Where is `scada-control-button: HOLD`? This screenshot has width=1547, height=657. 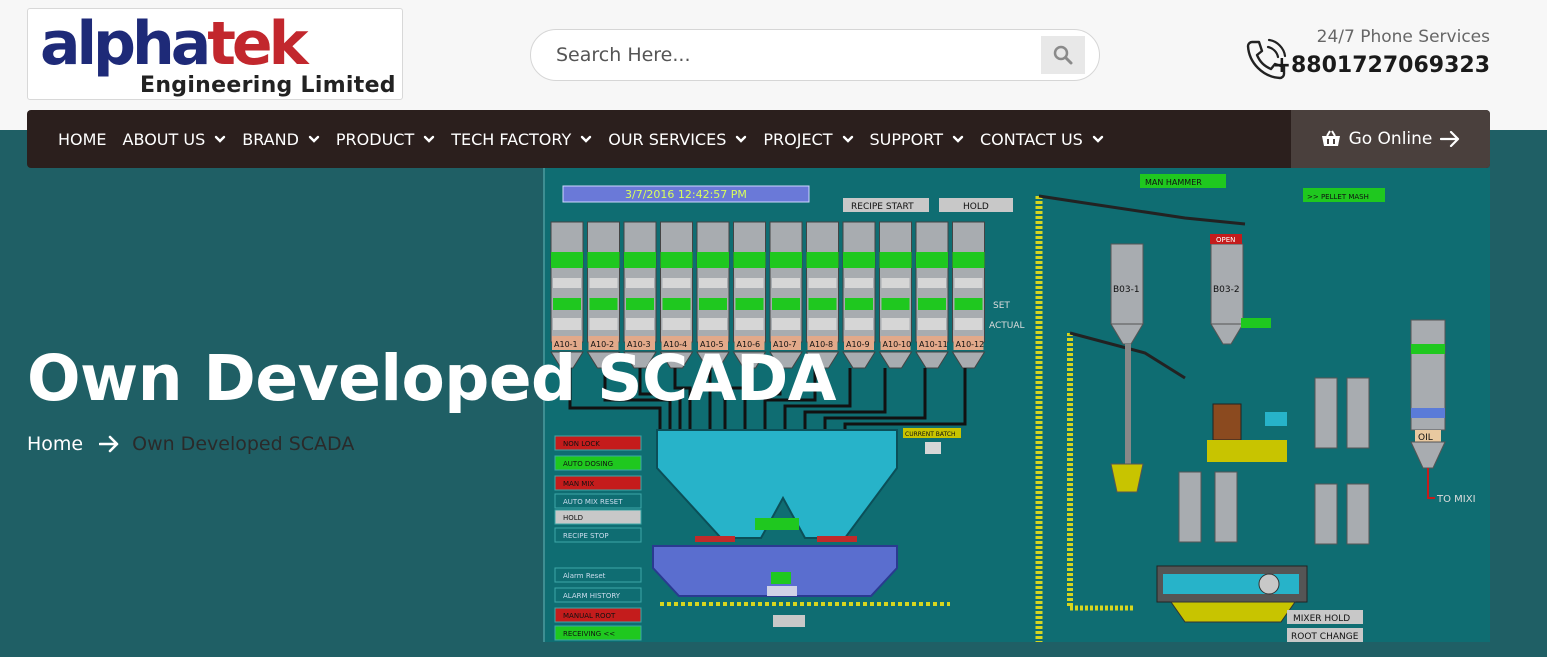 scada-control-button: HOLD is located at coordinates (598, 517).